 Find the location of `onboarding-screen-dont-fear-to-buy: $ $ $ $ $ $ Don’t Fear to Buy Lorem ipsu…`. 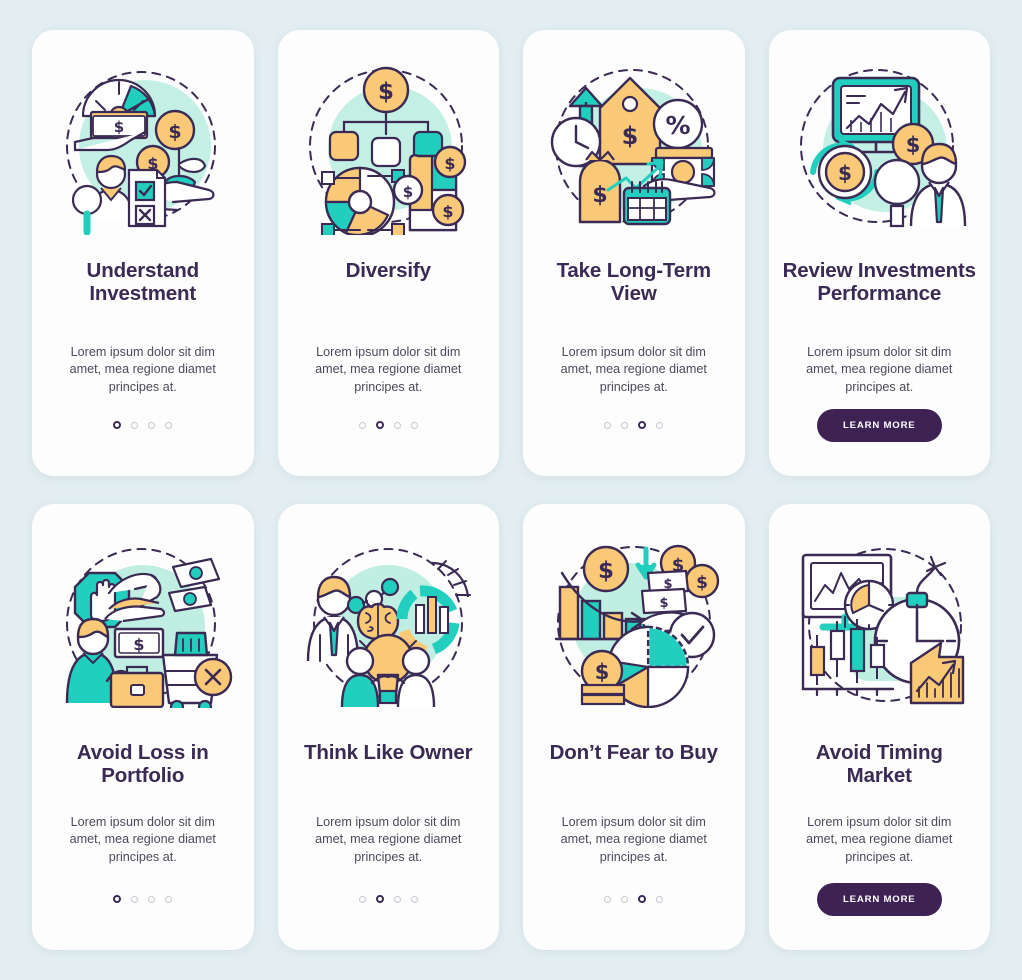

onboarding-screen-dont-fear-to-buy: $ $ $ $ $ $ Don’t Fear to Buy Lorem ipsu… is located at coordinates (634, 727).